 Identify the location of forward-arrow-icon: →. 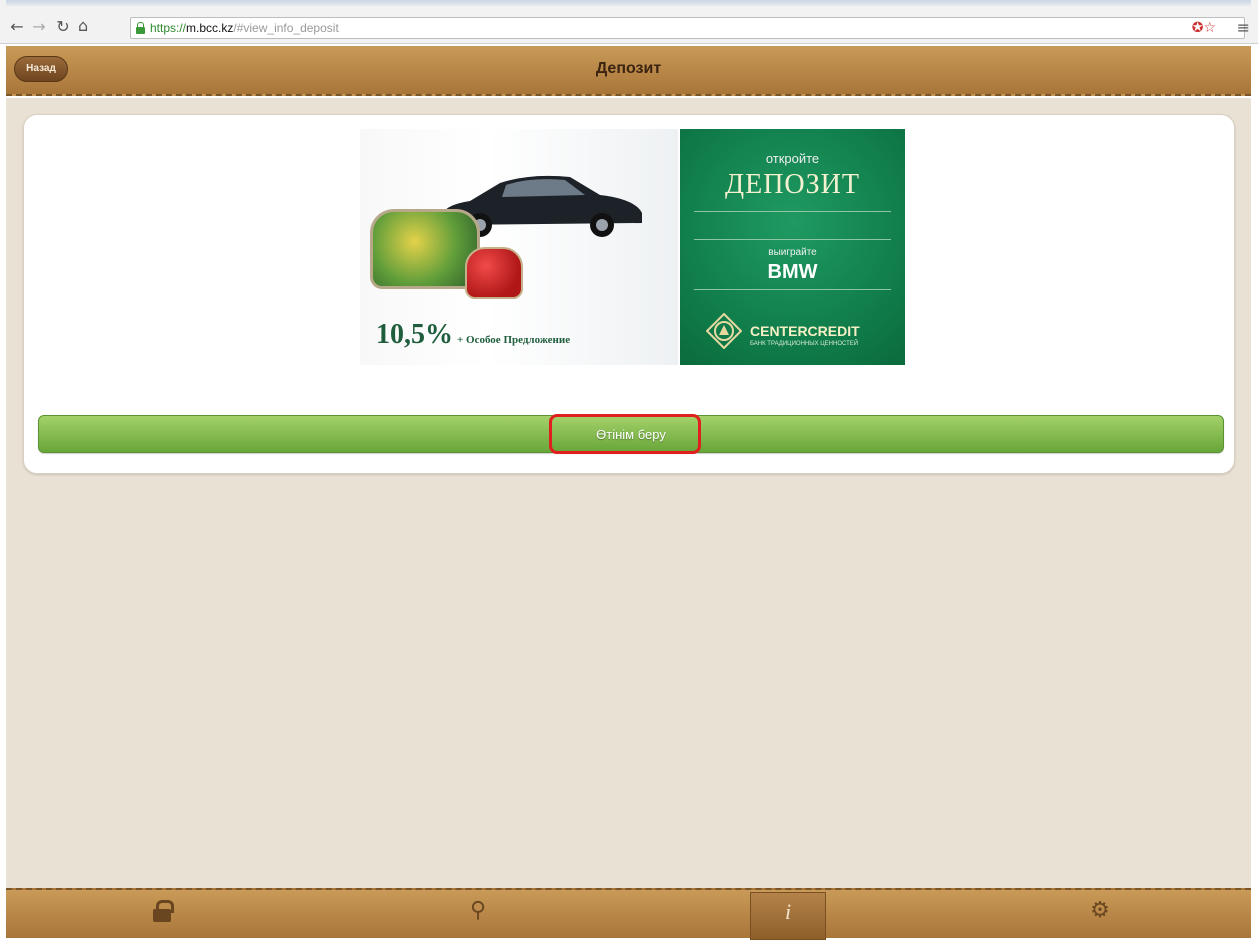
(39, 27).